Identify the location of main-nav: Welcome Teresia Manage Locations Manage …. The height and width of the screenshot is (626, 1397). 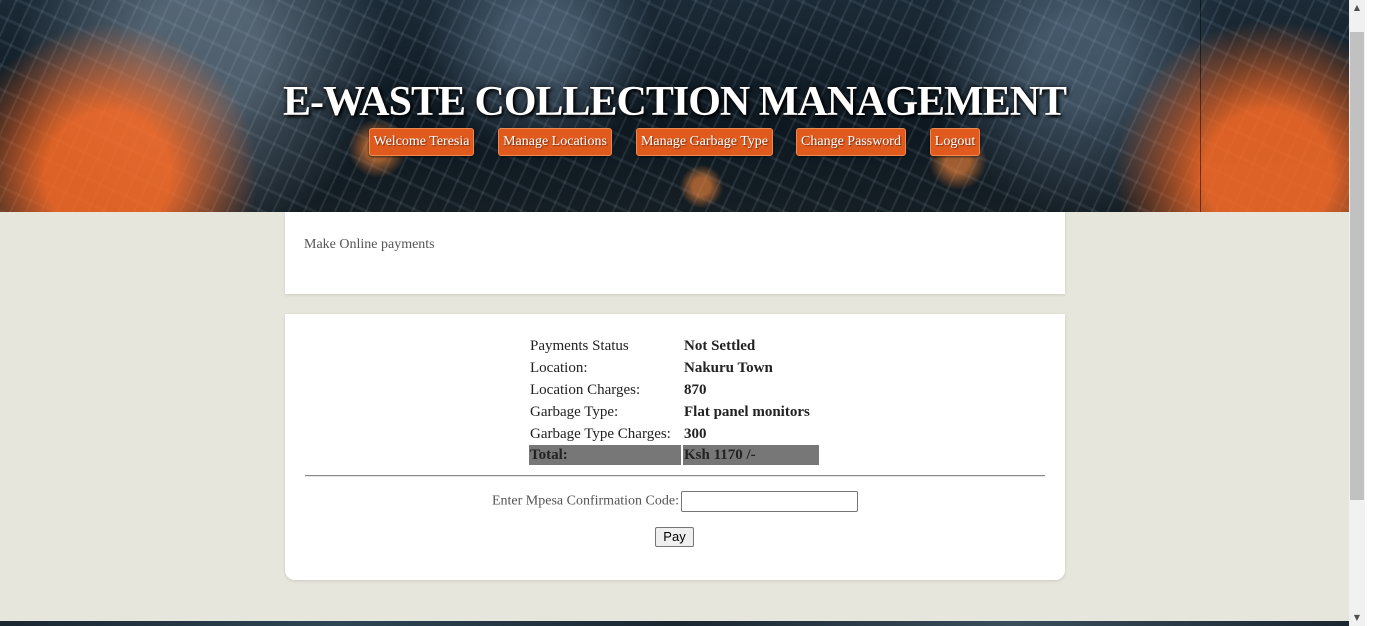
(674, 143).